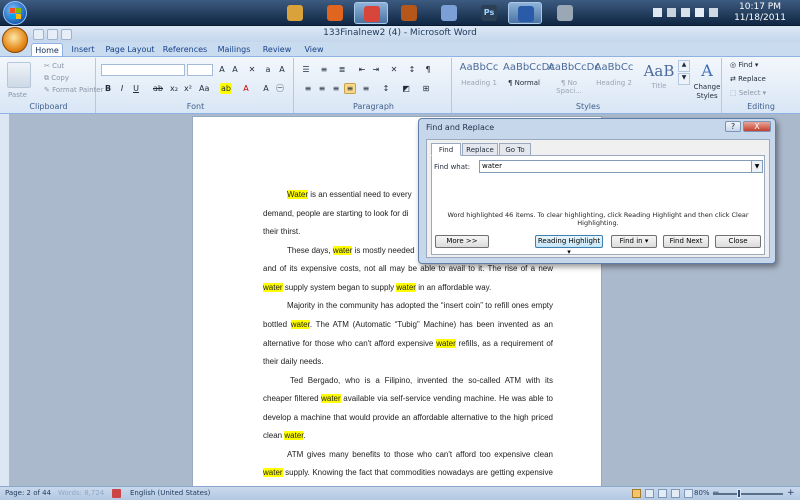  Describe the element at coordinates (685, 12) in the screenshot. I see `tray-network-icon` at that location.